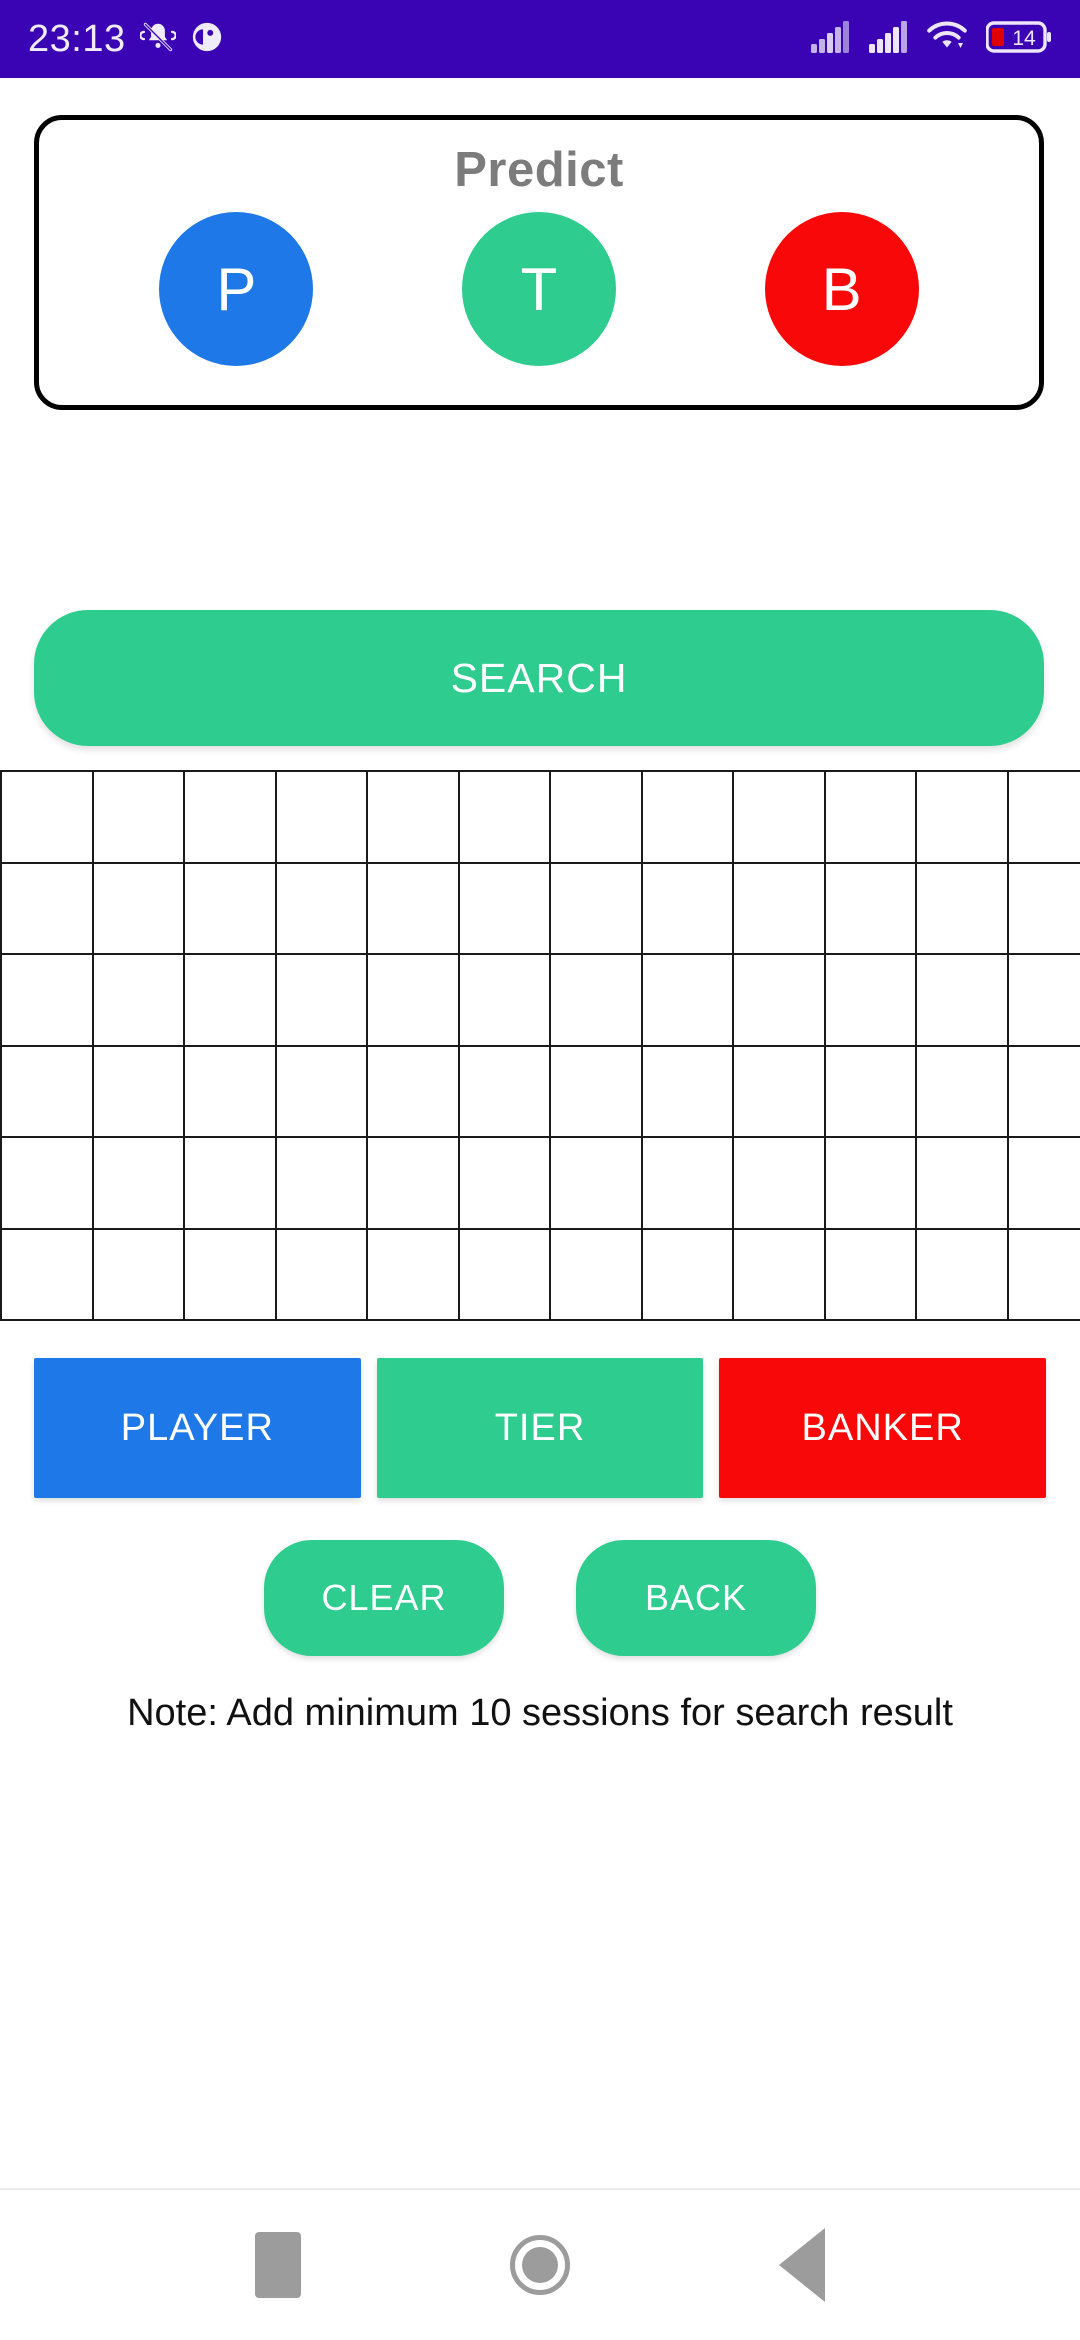  What do you see at coordinates (384, 1598) in the screenshot?
I see `clear-button: CLEAR` at bounding box center [384, 1598].